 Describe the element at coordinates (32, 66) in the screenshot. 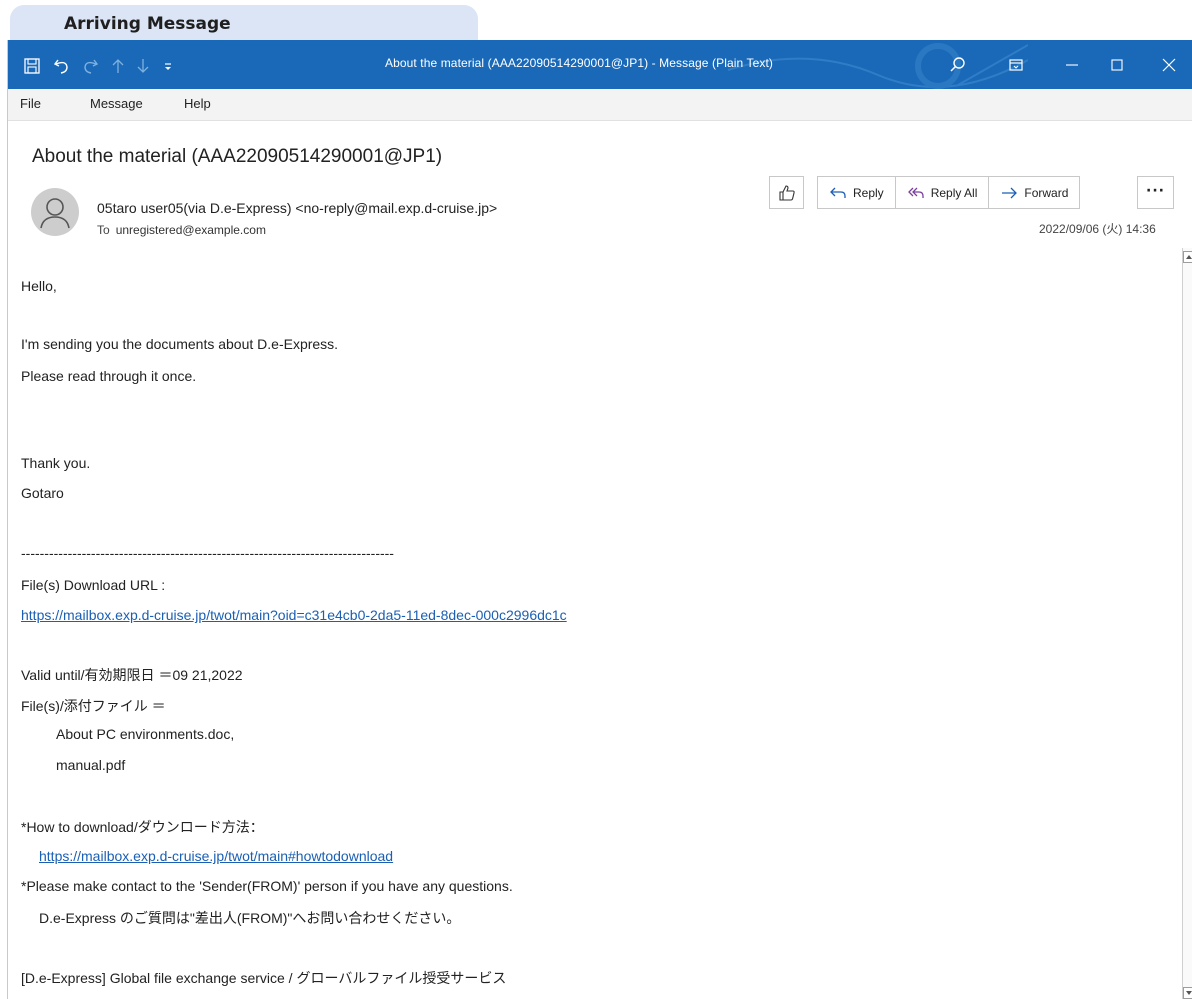

I see `save-icon` at that location.